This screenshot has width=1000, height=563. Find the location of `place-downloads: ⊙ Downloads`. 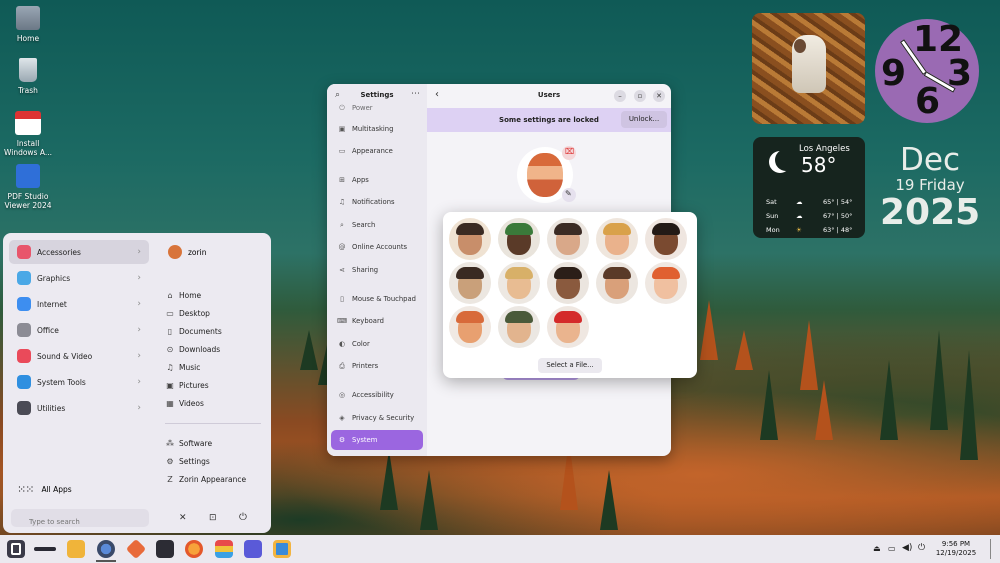

place-downloads: ⊙ Downloads is located at coordinates (193, 349).